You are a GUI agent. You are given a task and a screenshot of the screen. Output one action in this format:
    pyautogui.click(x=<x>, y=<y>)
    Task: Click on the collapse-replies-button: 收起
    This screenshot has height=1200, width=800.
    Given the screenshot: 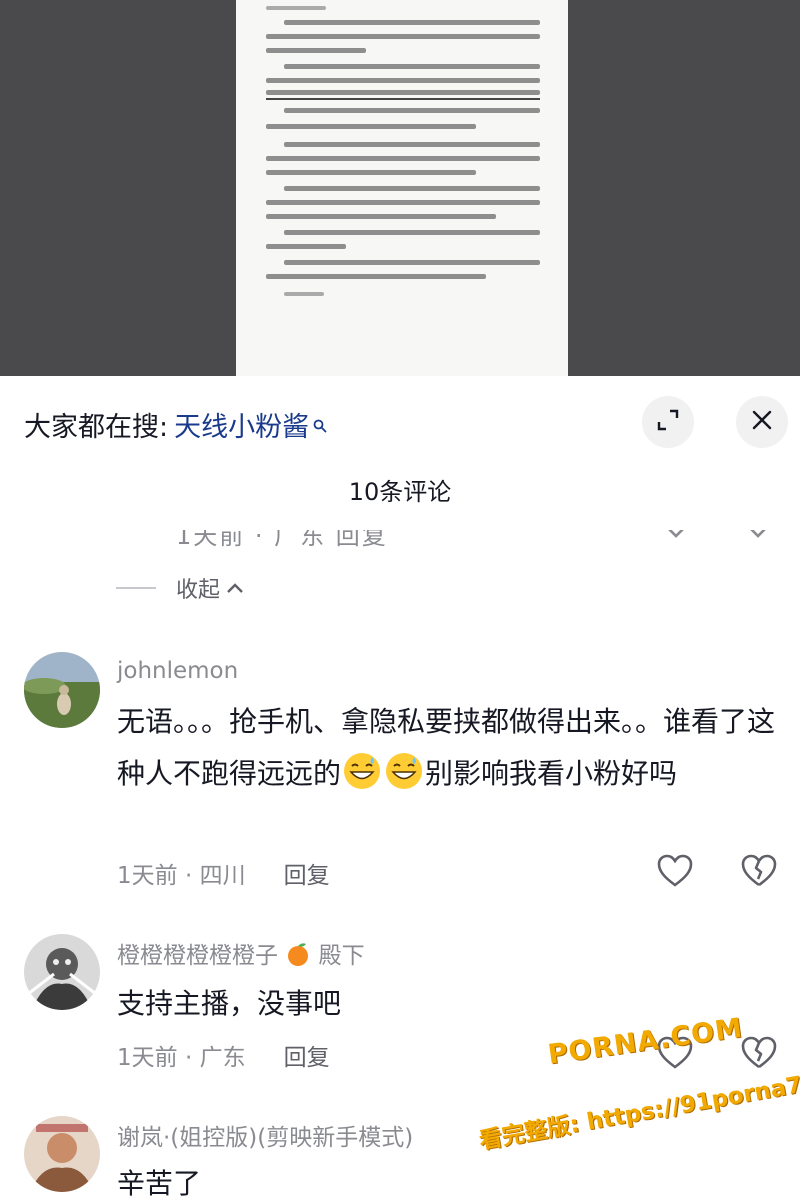 What is the action you would take?
    pyautogui.click(x=180, y=588)
    